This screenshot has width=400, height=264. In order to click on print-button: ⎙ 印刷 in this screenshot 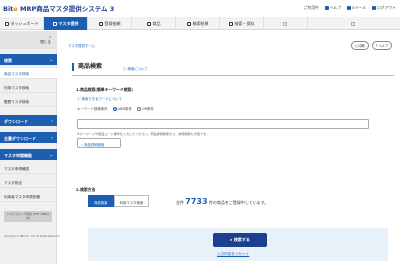, I will do `click(359, 45)`.